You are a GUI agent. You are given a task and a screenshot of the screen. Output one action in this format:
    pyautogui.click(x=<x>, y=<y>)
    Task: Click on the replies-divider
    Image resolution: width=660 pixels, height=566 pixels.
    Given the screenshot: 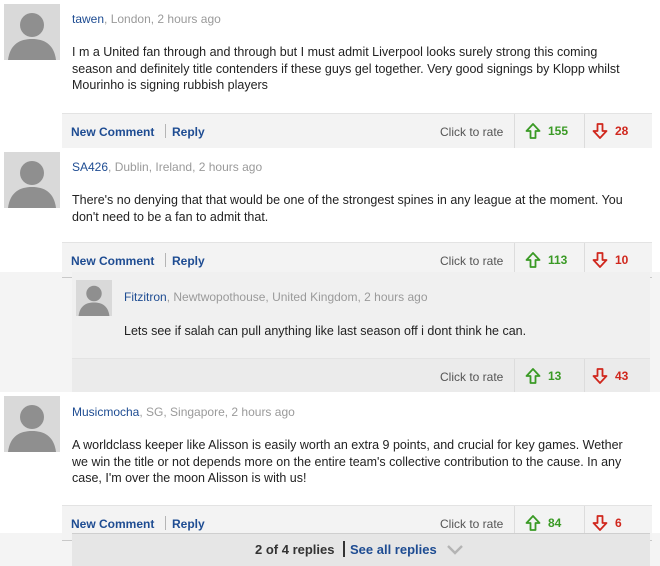 What is the action you would take?
    pyautogui.click(x=344, y=549)
    